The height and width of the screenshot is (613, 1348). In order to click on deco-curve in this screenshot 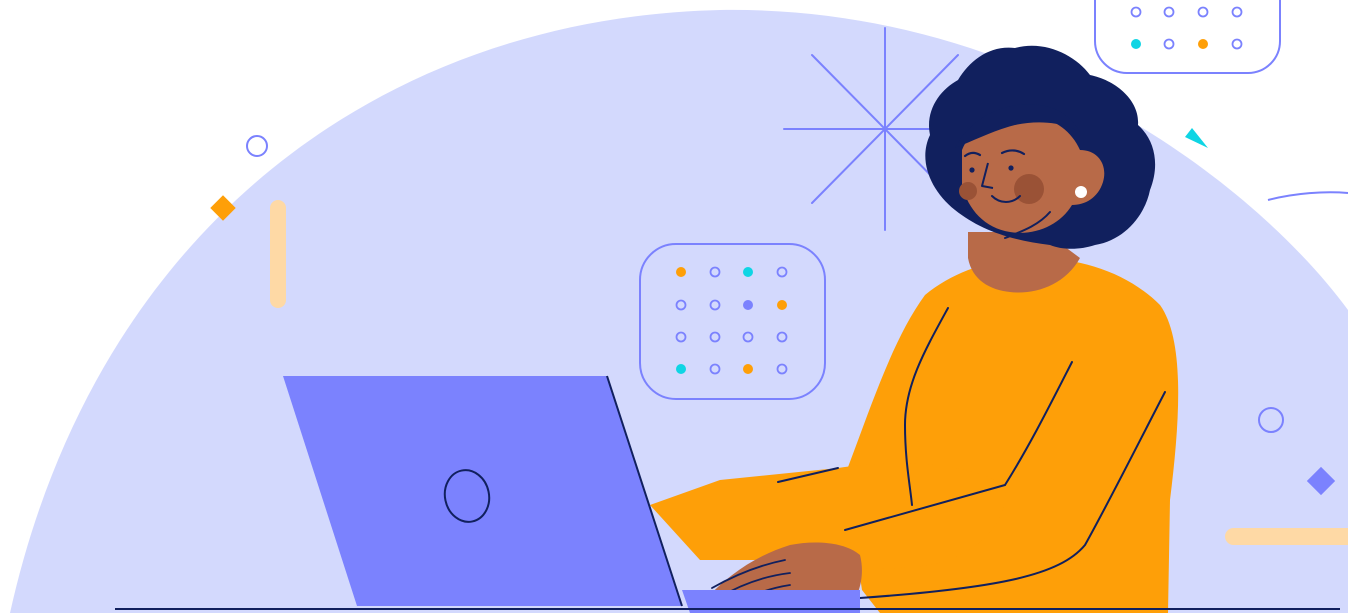, I will do `click(1307, 196)`.